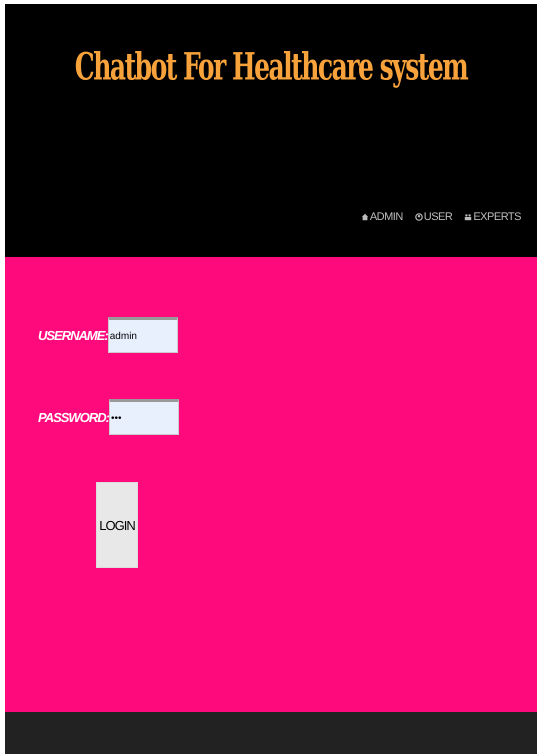  I want to click on nav-link: USER, so click(433, 217).